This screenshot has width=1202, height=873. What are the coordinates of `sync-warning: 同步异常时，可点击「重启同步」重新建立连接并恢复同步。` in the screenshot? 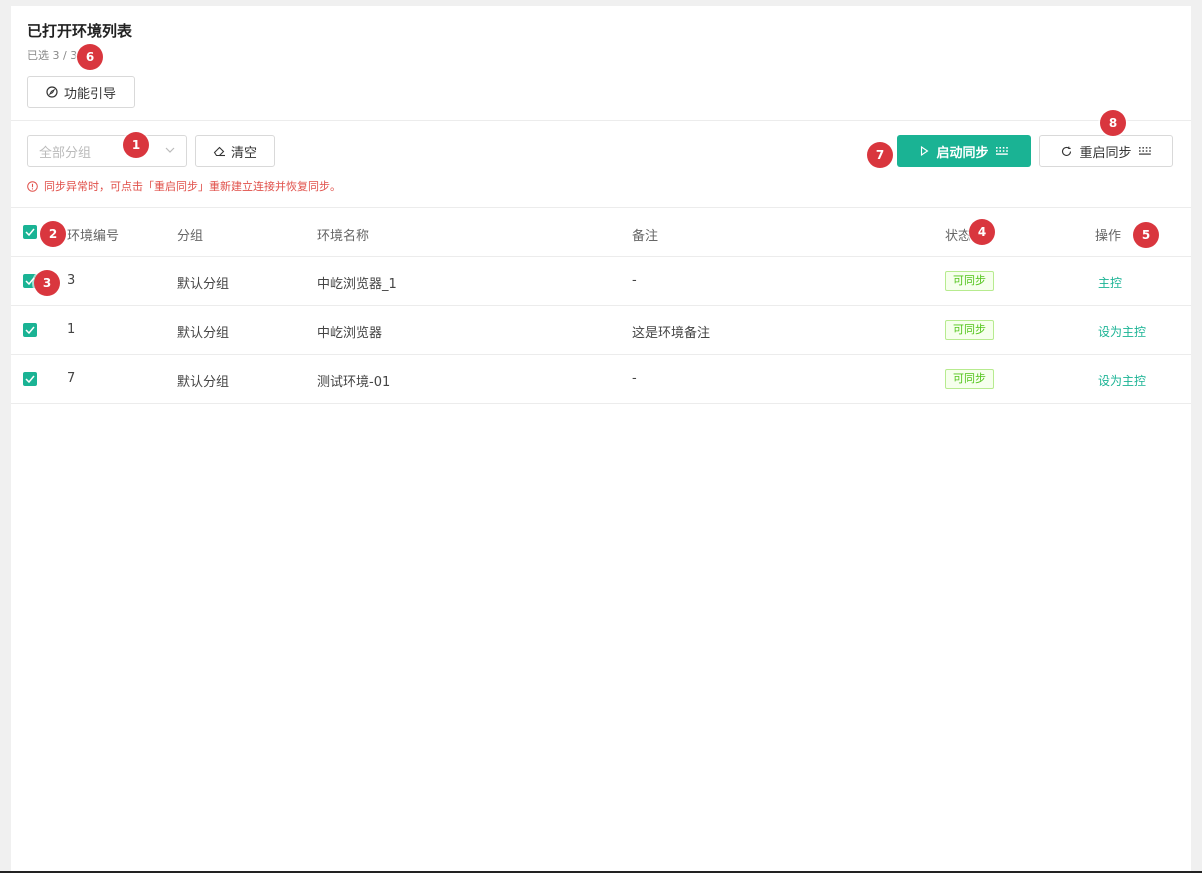 It's located at (184, 186).